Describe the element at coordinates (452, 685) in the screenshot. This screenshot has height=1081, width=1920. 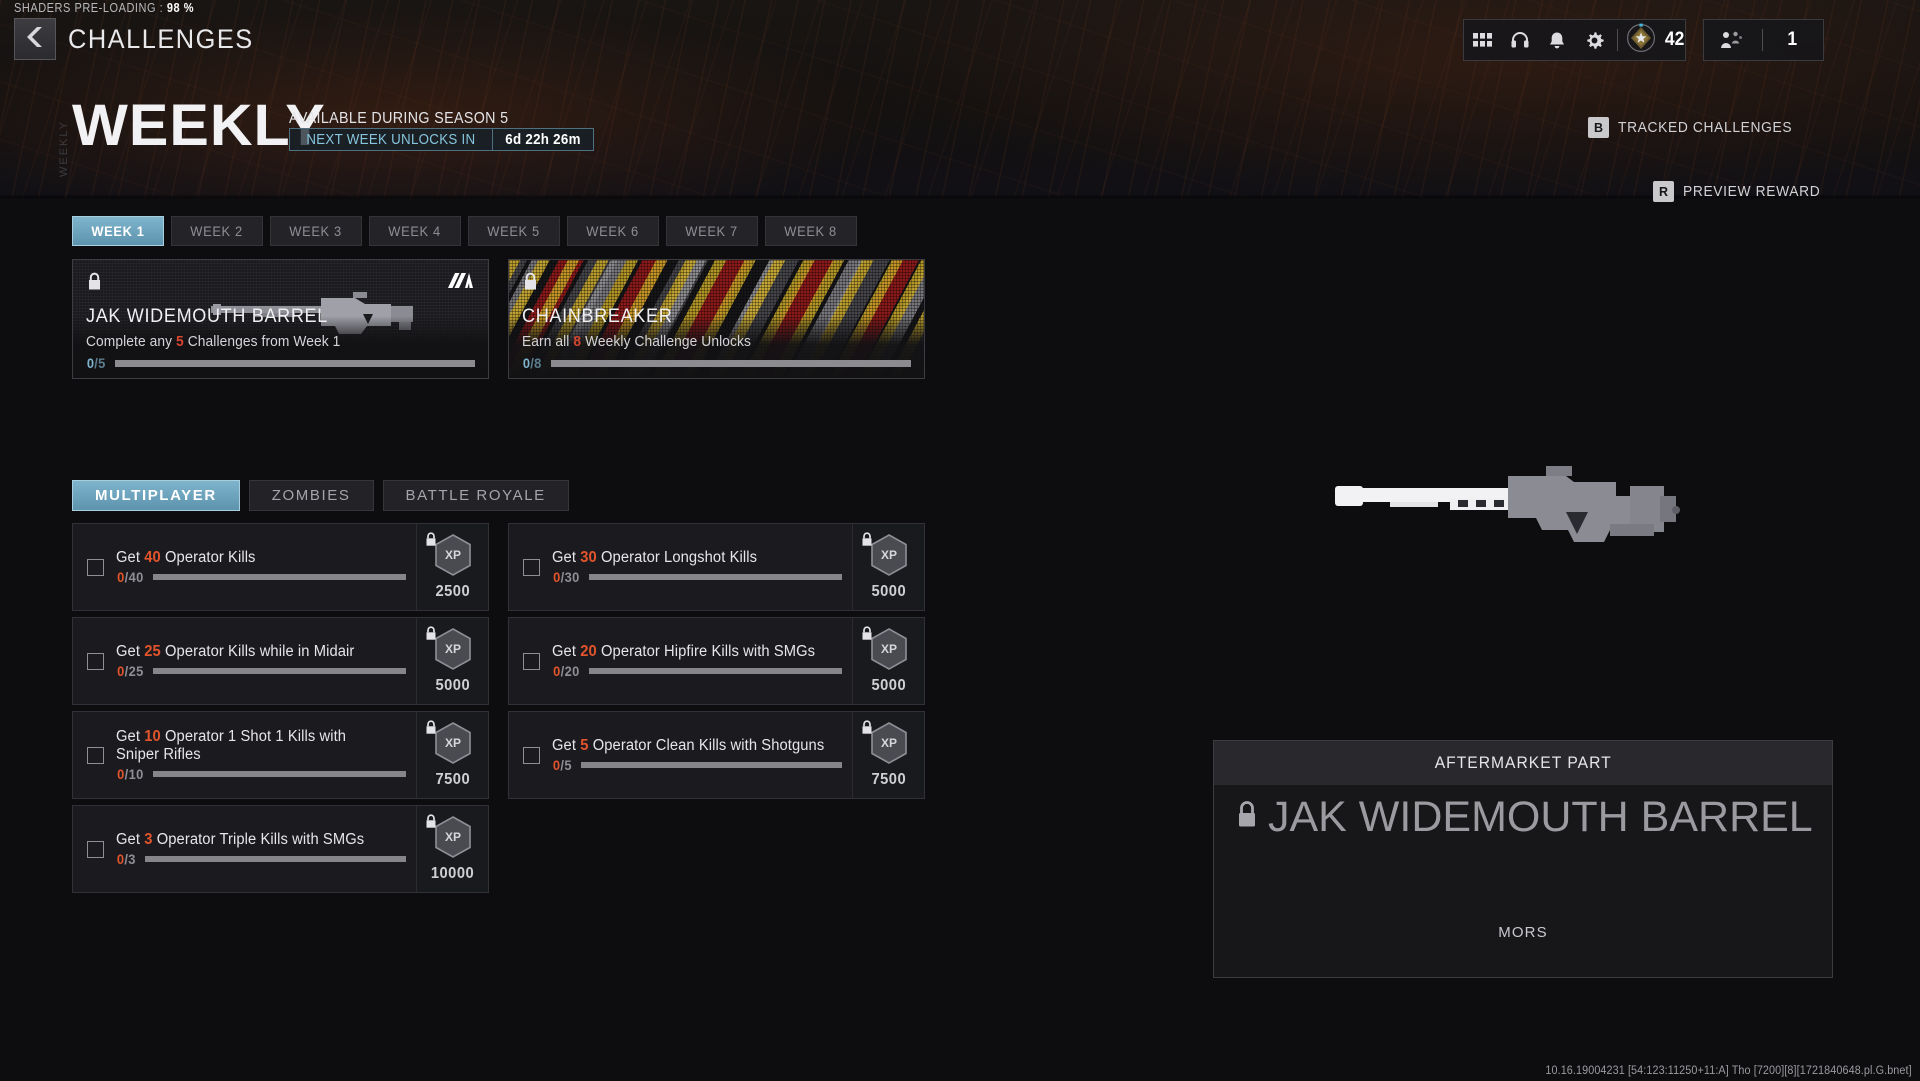
I see `xp-amount: 5000` at that location.